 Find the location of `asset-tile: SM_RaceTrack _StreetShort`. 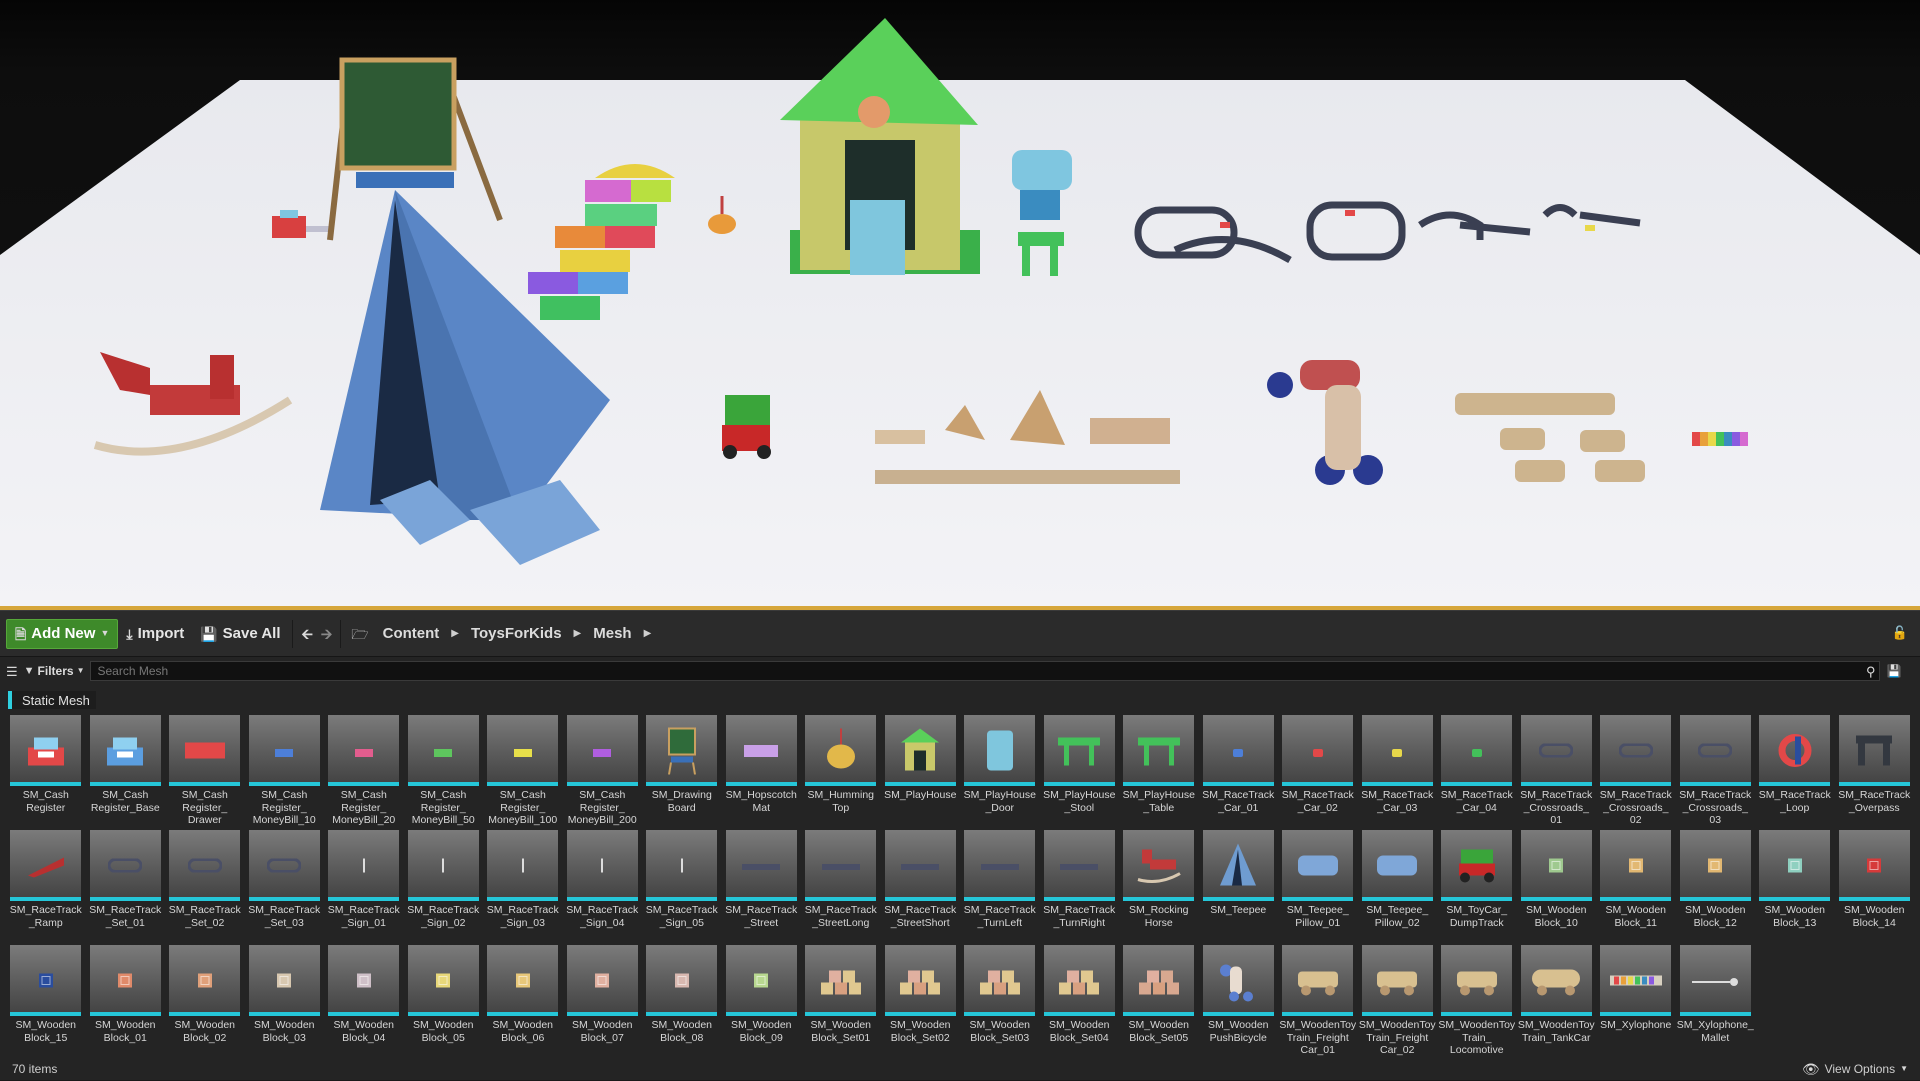

asset-tile: SM_RaceTrack _StreetShort is located at coordinates (921, 881).